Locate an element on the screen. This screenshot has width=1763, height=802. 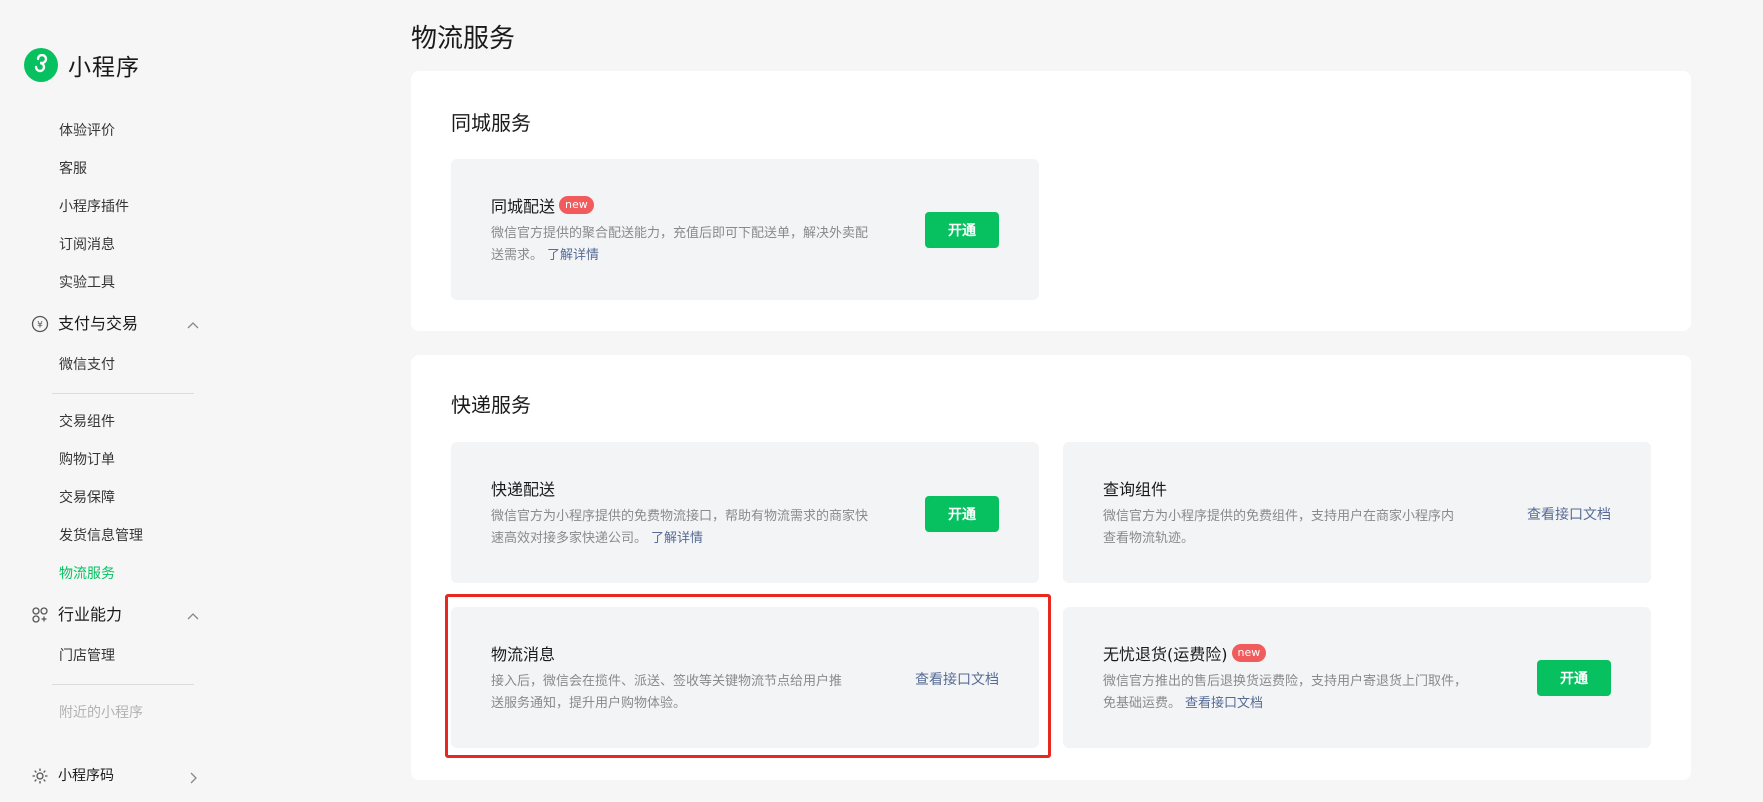
card-title: 查询组件 is located at coordinates (1135, 488).